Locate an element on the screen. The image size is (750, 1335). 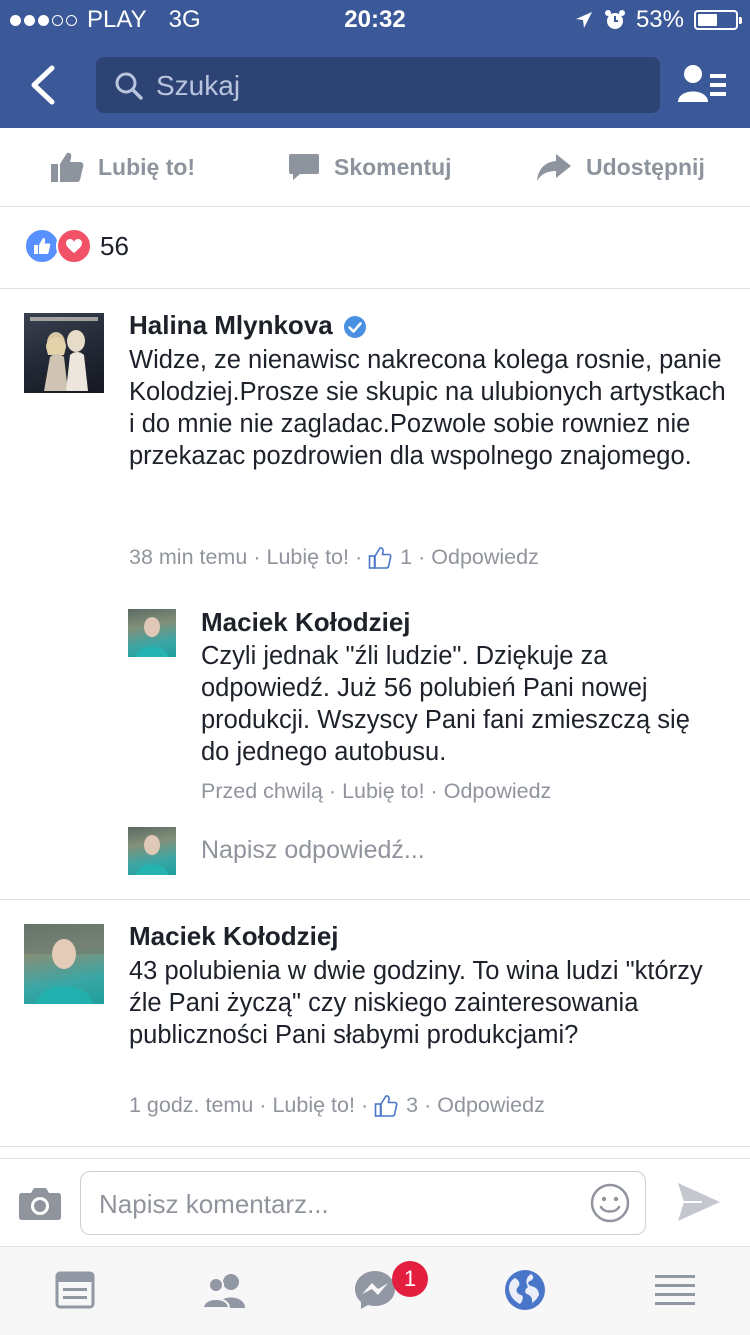
thumbs-up-icon is located at coordinates (67, 167).